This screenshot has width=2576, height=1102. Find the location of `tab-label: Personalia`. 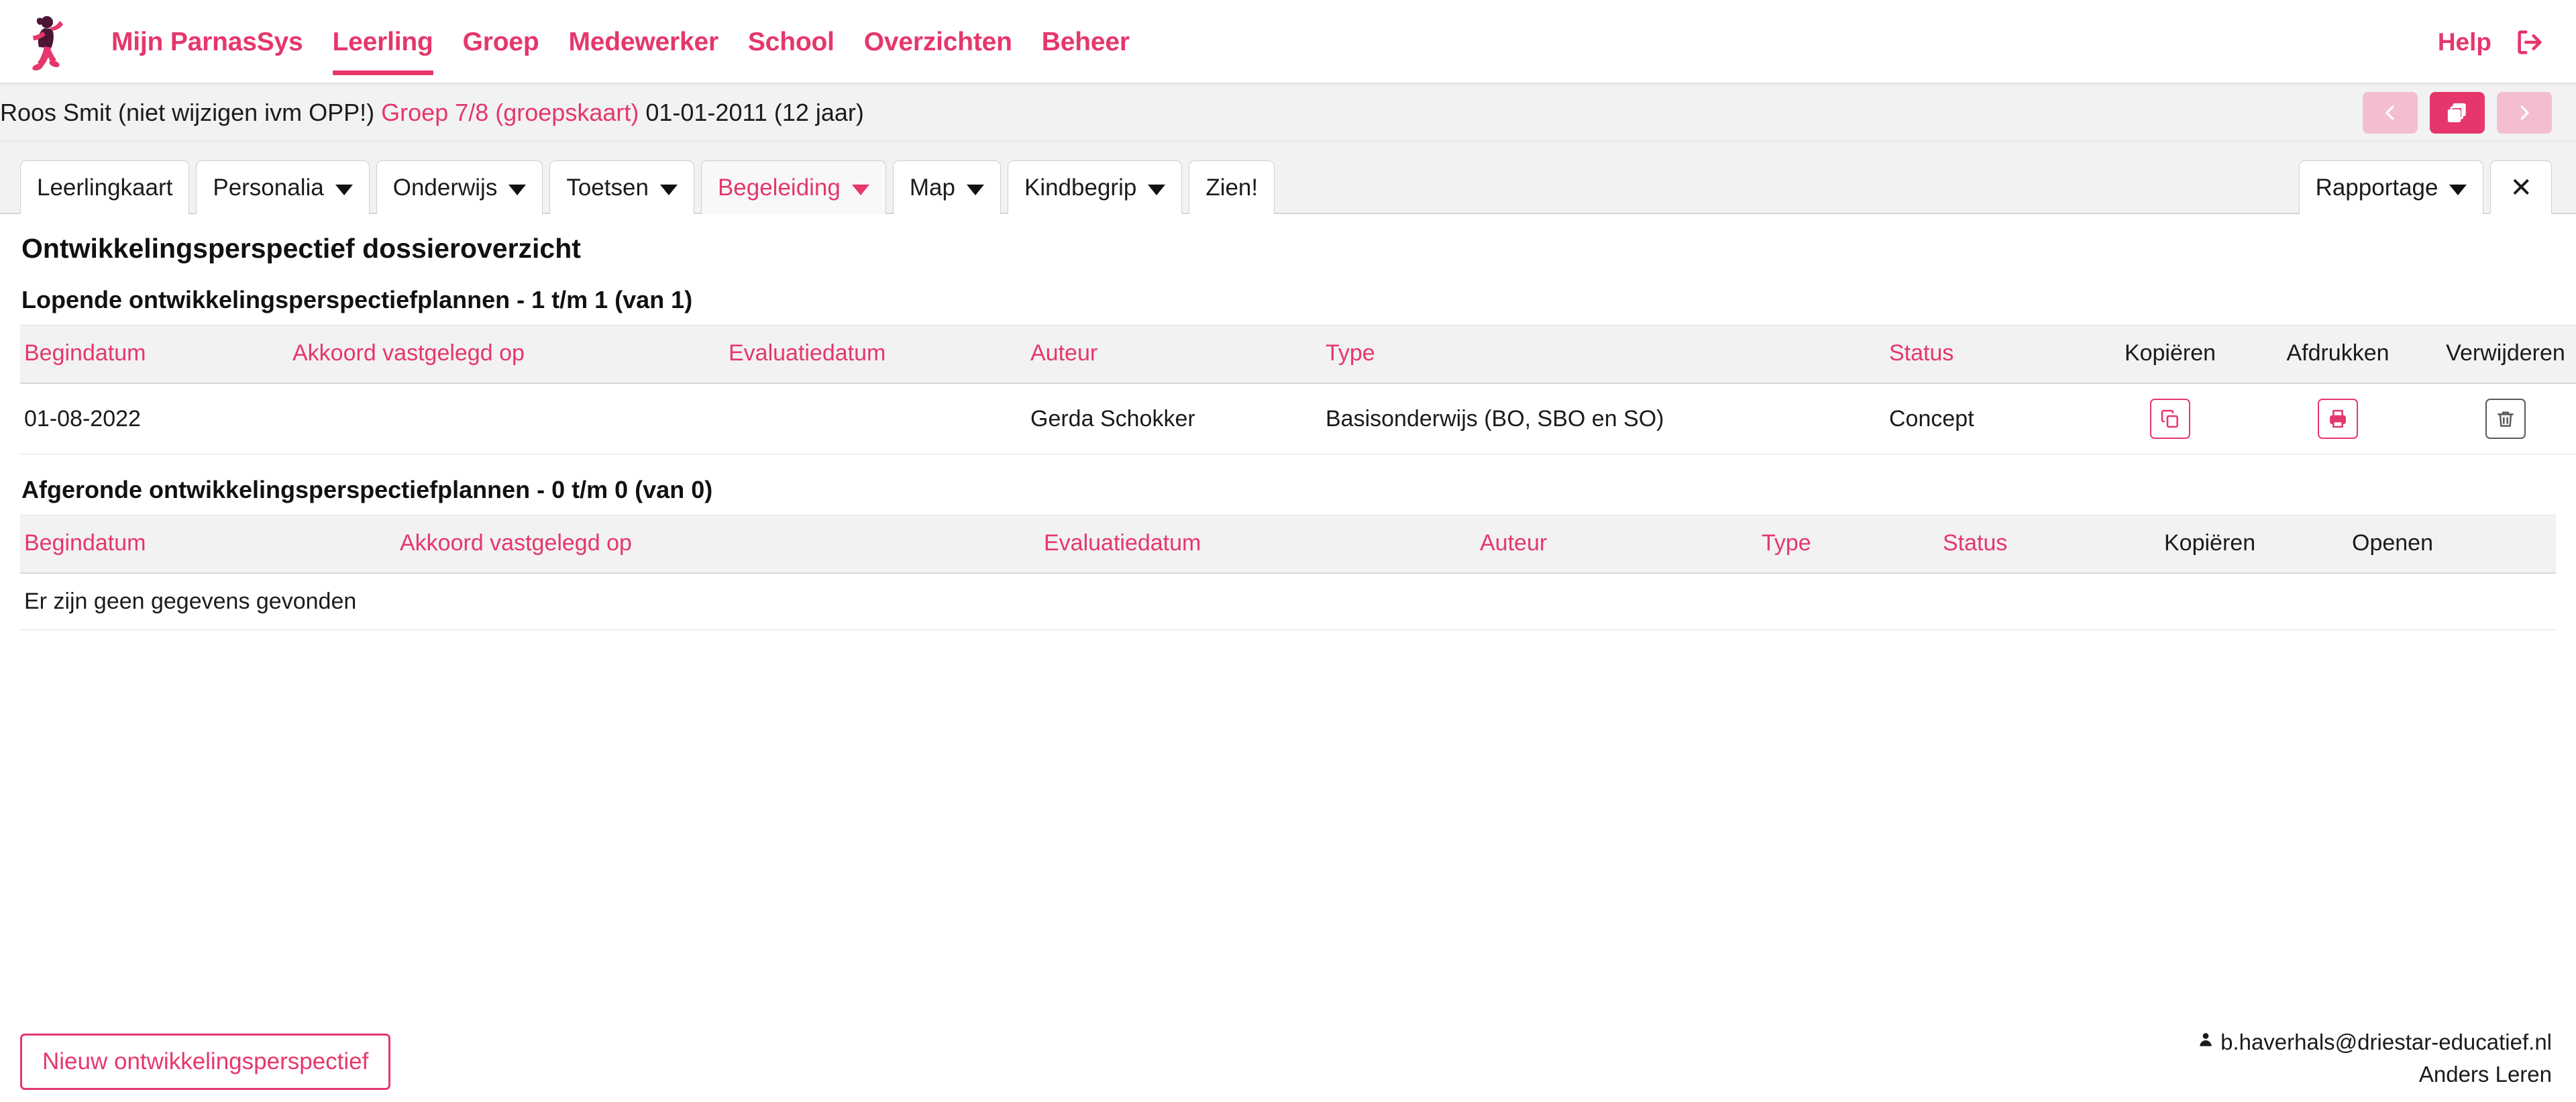

tab-label: Personalia is located at coordinates (268, 187).